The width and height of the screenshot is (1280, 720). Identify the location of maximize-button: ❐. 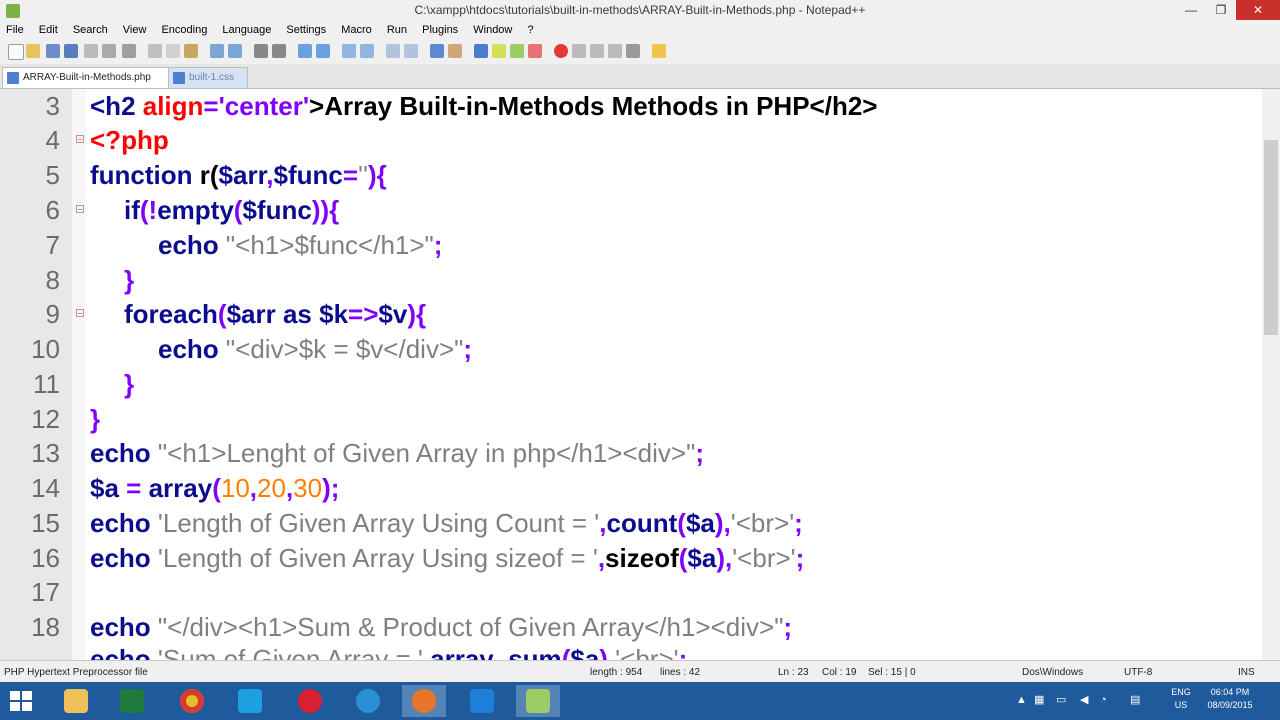
(1221, 10).